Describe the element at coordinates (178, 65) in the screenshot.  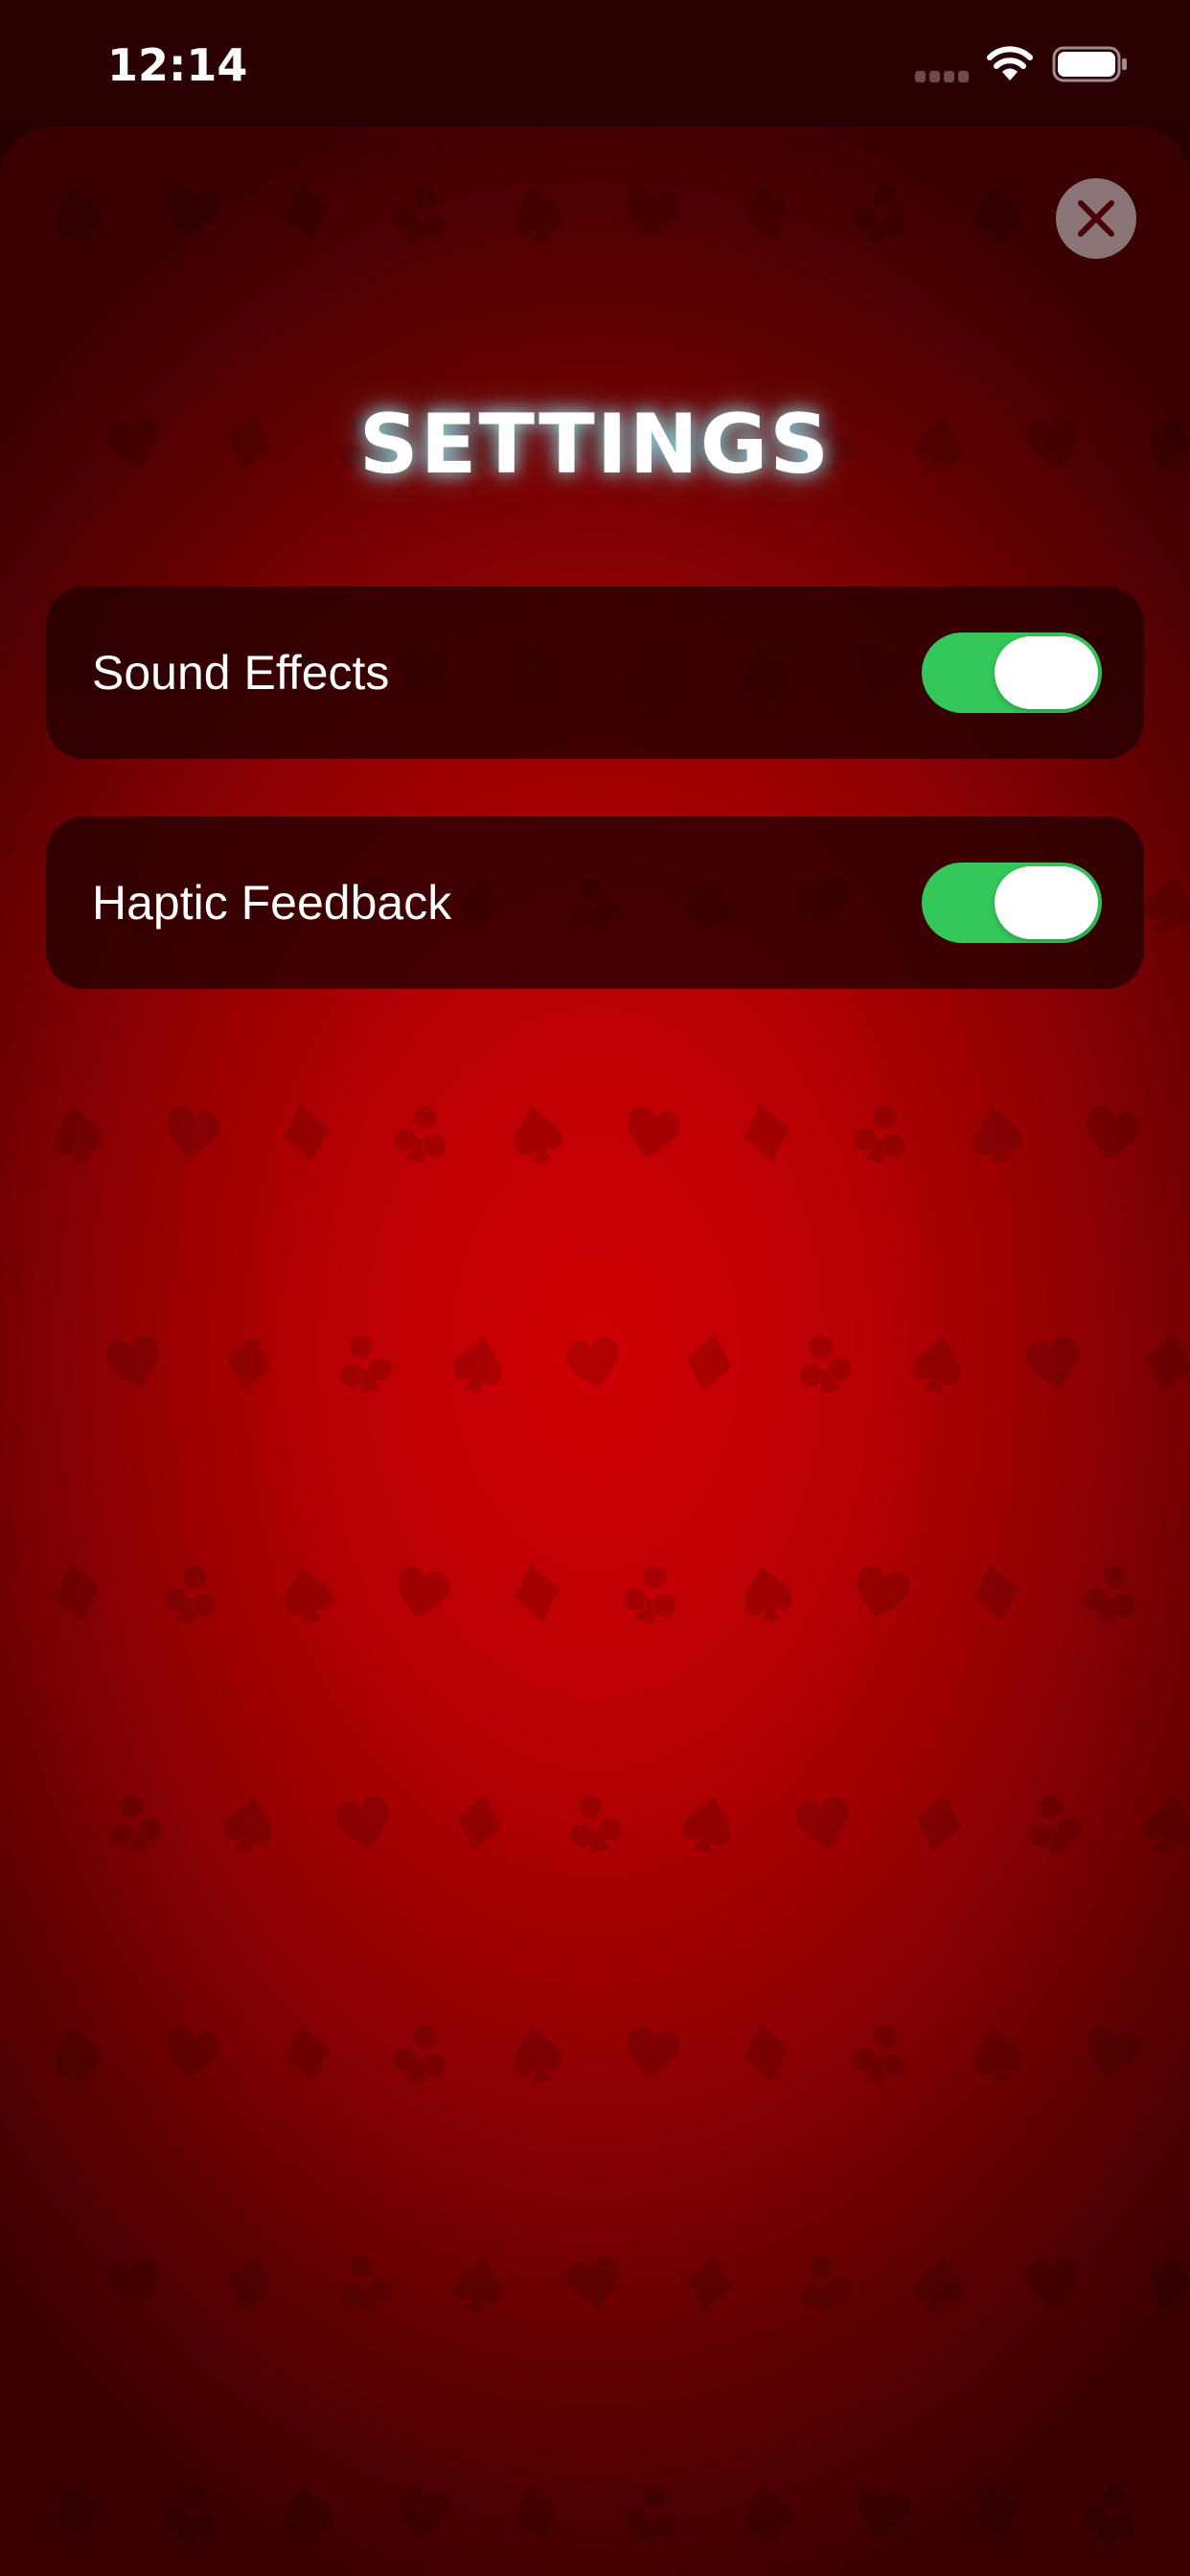
I see `status-time: 12:14` at that location.